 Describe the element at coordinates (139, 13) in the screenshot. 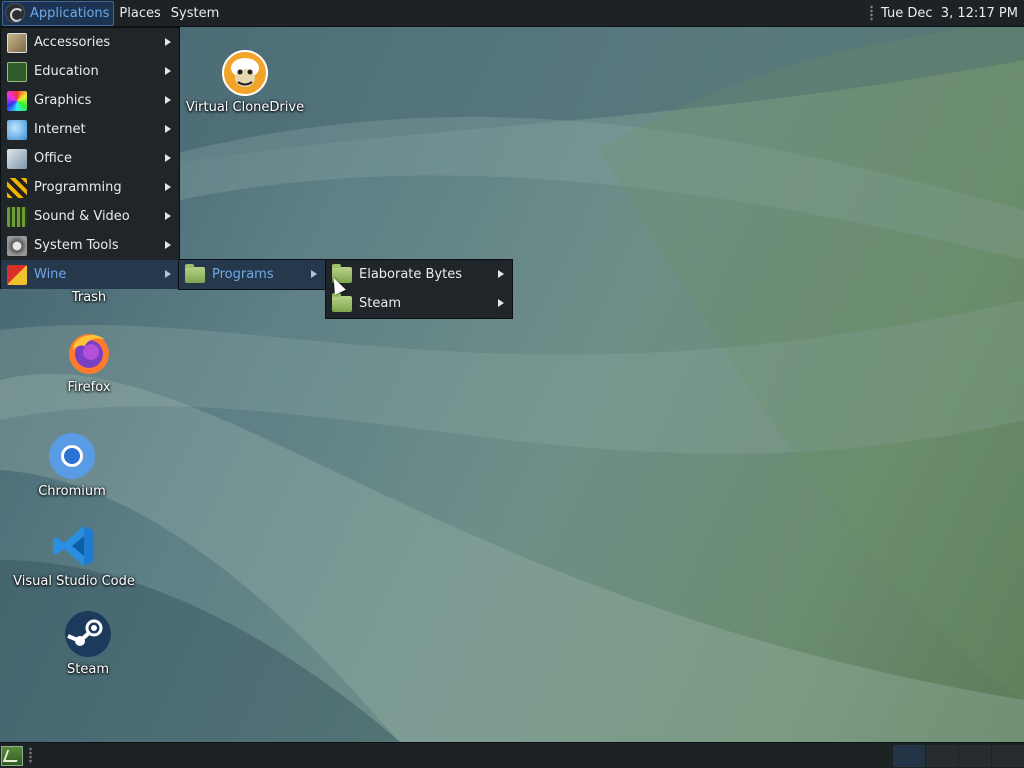

I see `places-menu-button: Places` at that location.